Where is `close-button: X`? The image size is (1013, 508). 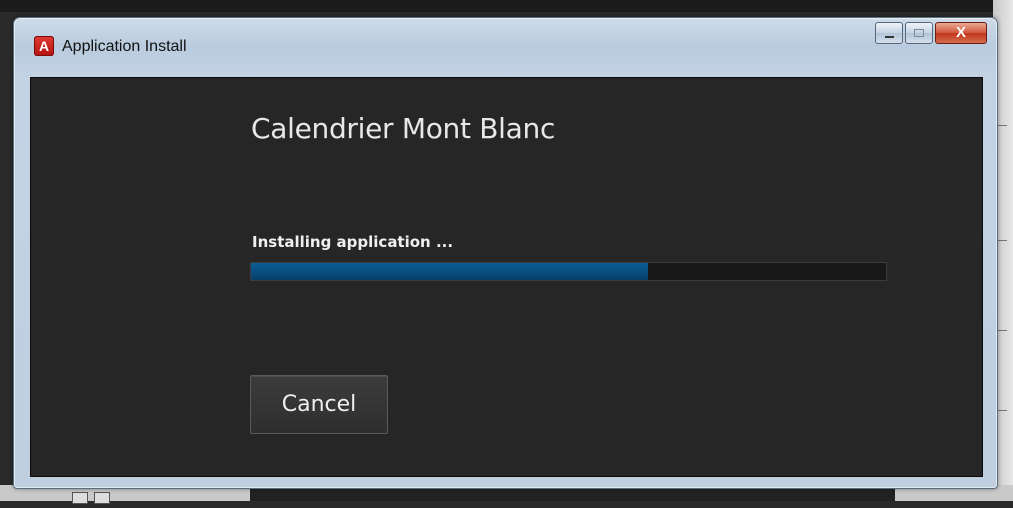
close-button: X is located at coordinates (961, 33).